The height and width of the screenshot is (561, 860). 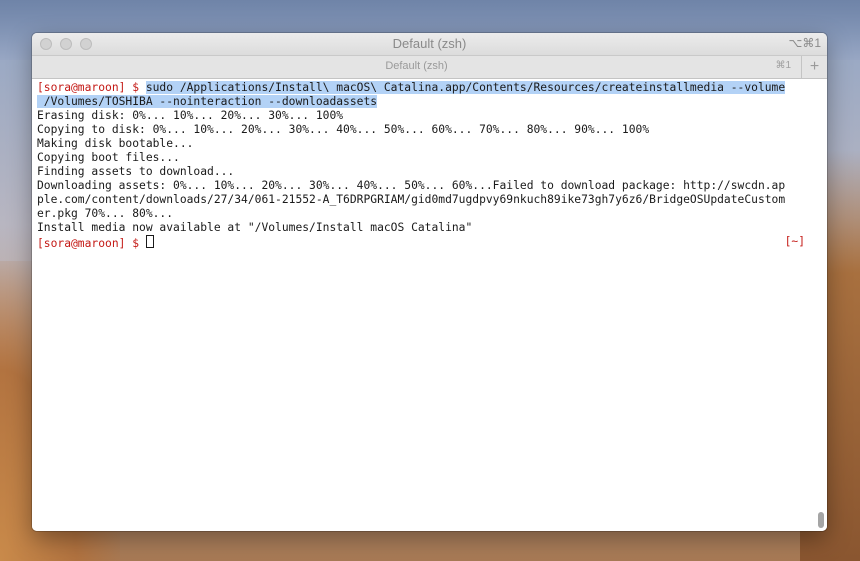 I want to click on tab-default-zsh: Default (zsh) ⌘1, so click(x=417, y=67).